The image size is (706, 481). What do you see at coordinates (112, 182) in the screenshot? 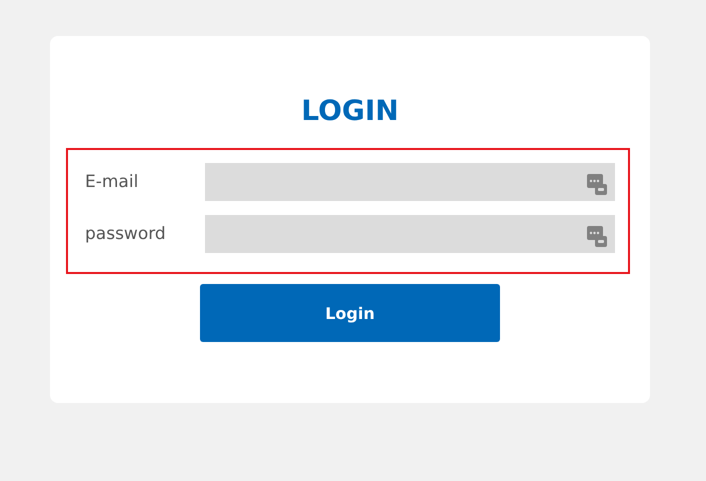
I see `field-label: E-mail` at bounding box center [112, 182].